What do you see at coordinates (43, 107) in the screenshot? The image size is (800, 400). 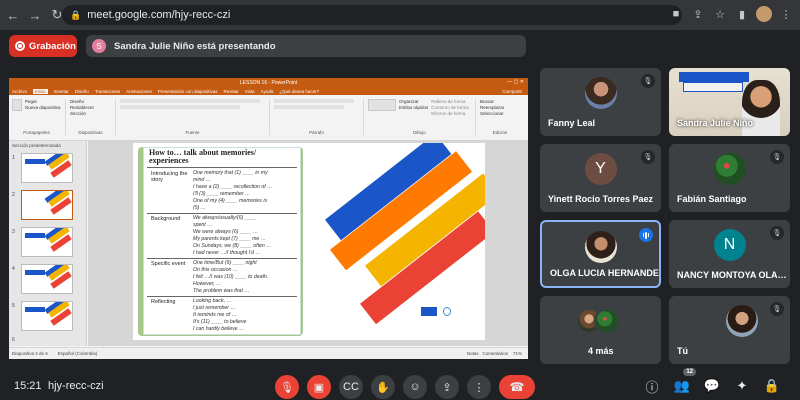 I see `new-slide-label: Nueva diapositiva` at bounding box center [43, 107].